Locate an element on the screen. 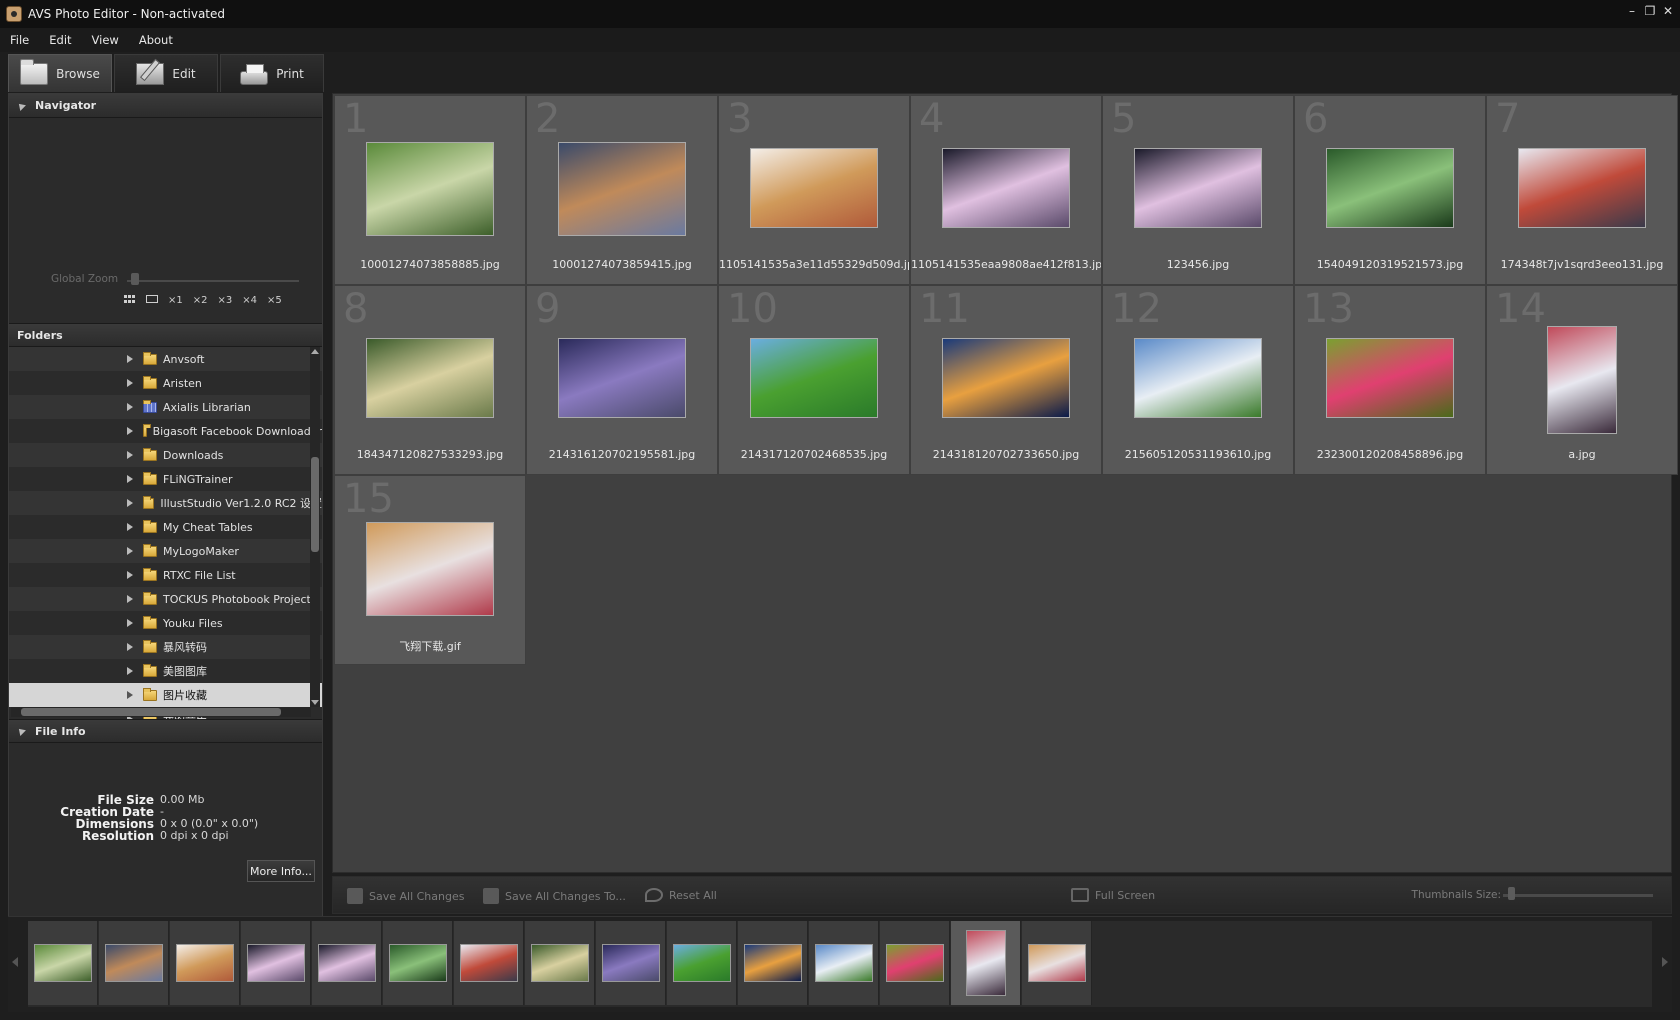  thumbnail-cell: 6 154049120319521573.jpg is located at coordinates (1390, 190).